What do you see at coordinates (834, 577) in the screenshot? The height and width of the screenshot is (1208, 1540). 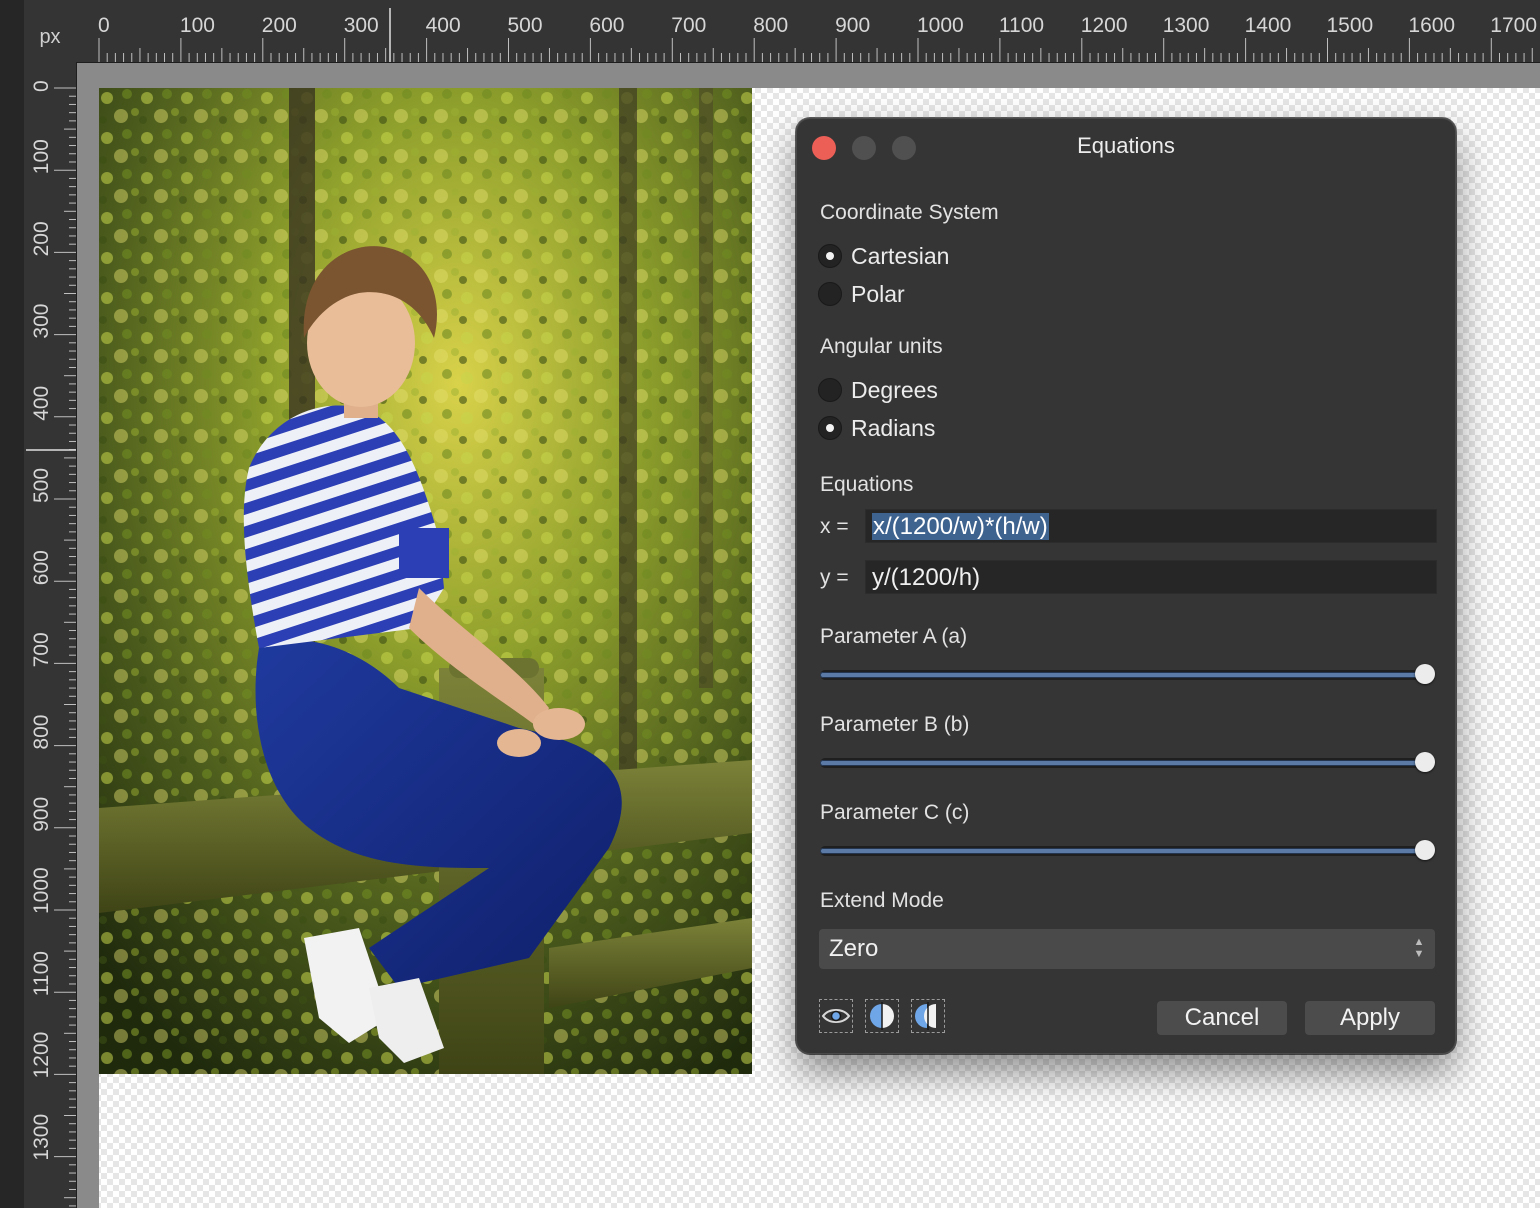 I see `y-equation-prefix: y =` at bounding box center [834, 577].